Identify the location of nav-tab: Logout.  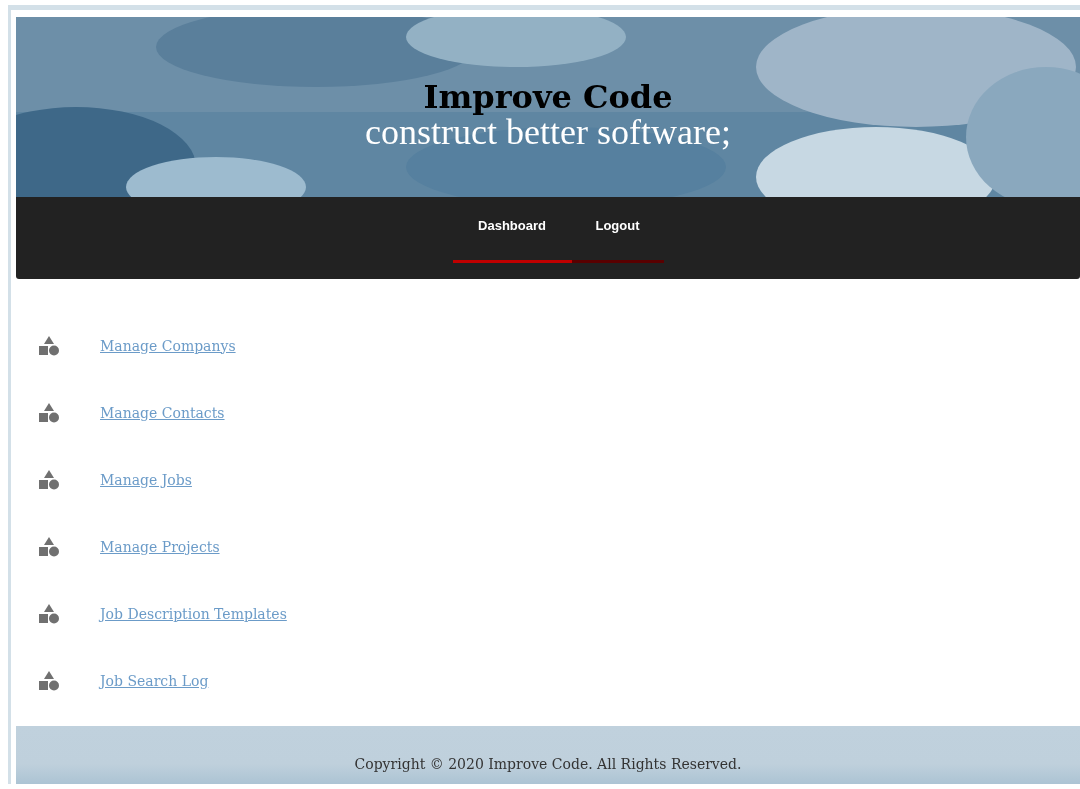
(617, 230).